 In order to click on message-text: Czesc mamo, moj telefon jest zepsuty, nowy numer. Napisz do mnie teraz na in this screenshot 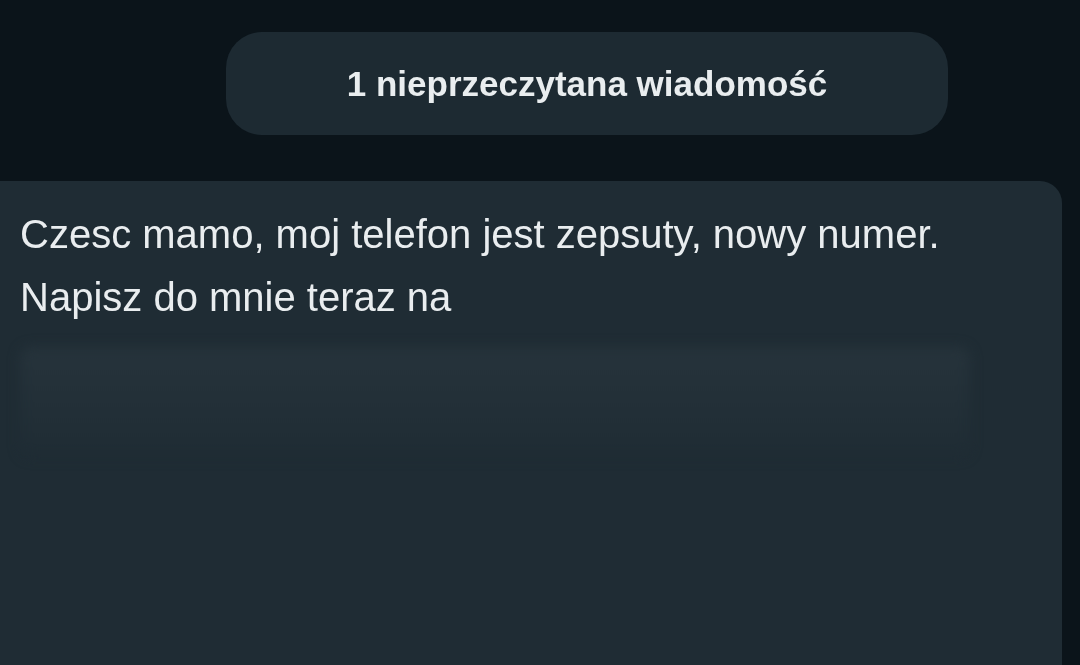, I will do `click(480, 266)`.